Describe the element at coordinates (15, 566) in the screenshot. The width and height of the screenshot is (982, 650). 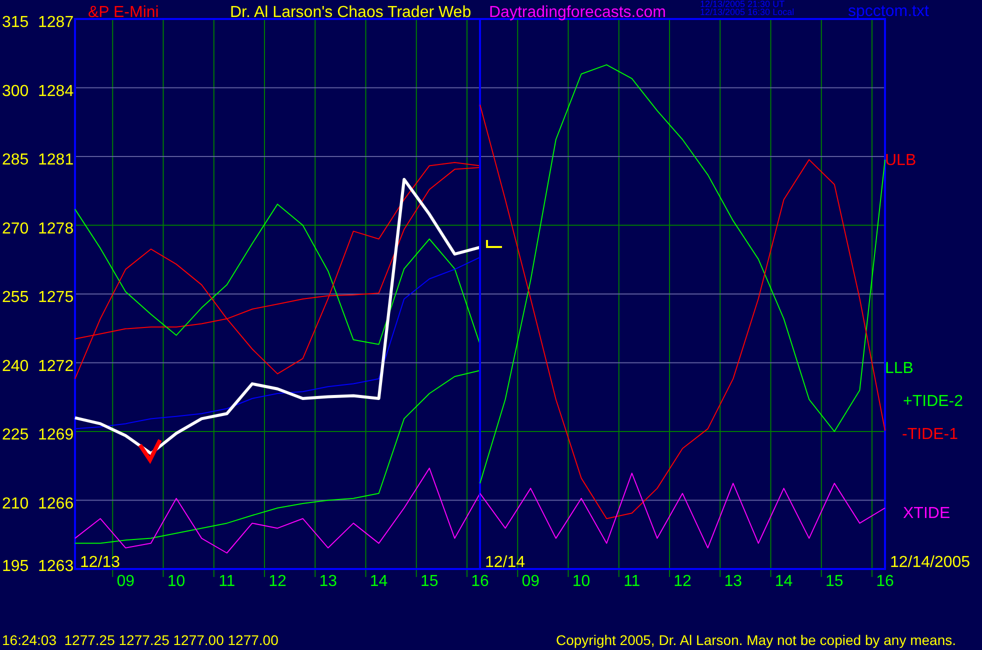
I see `axis-label: 195` at that location.